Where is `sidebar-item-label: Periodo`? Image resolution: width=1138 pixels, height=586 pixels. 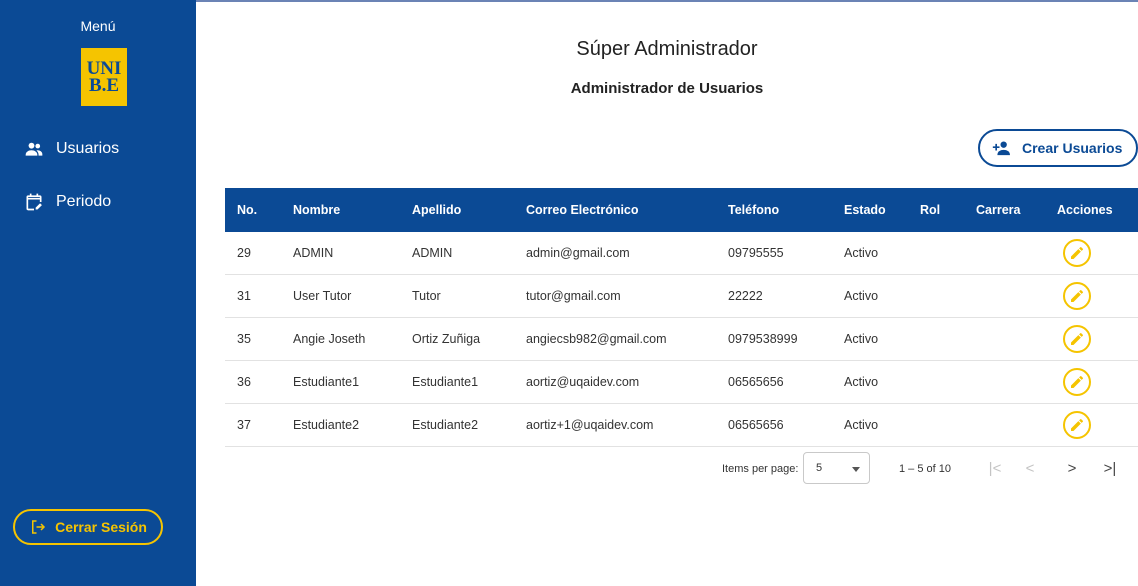 sidebar-item-label: Periodo is located at coordinates (84, 201).